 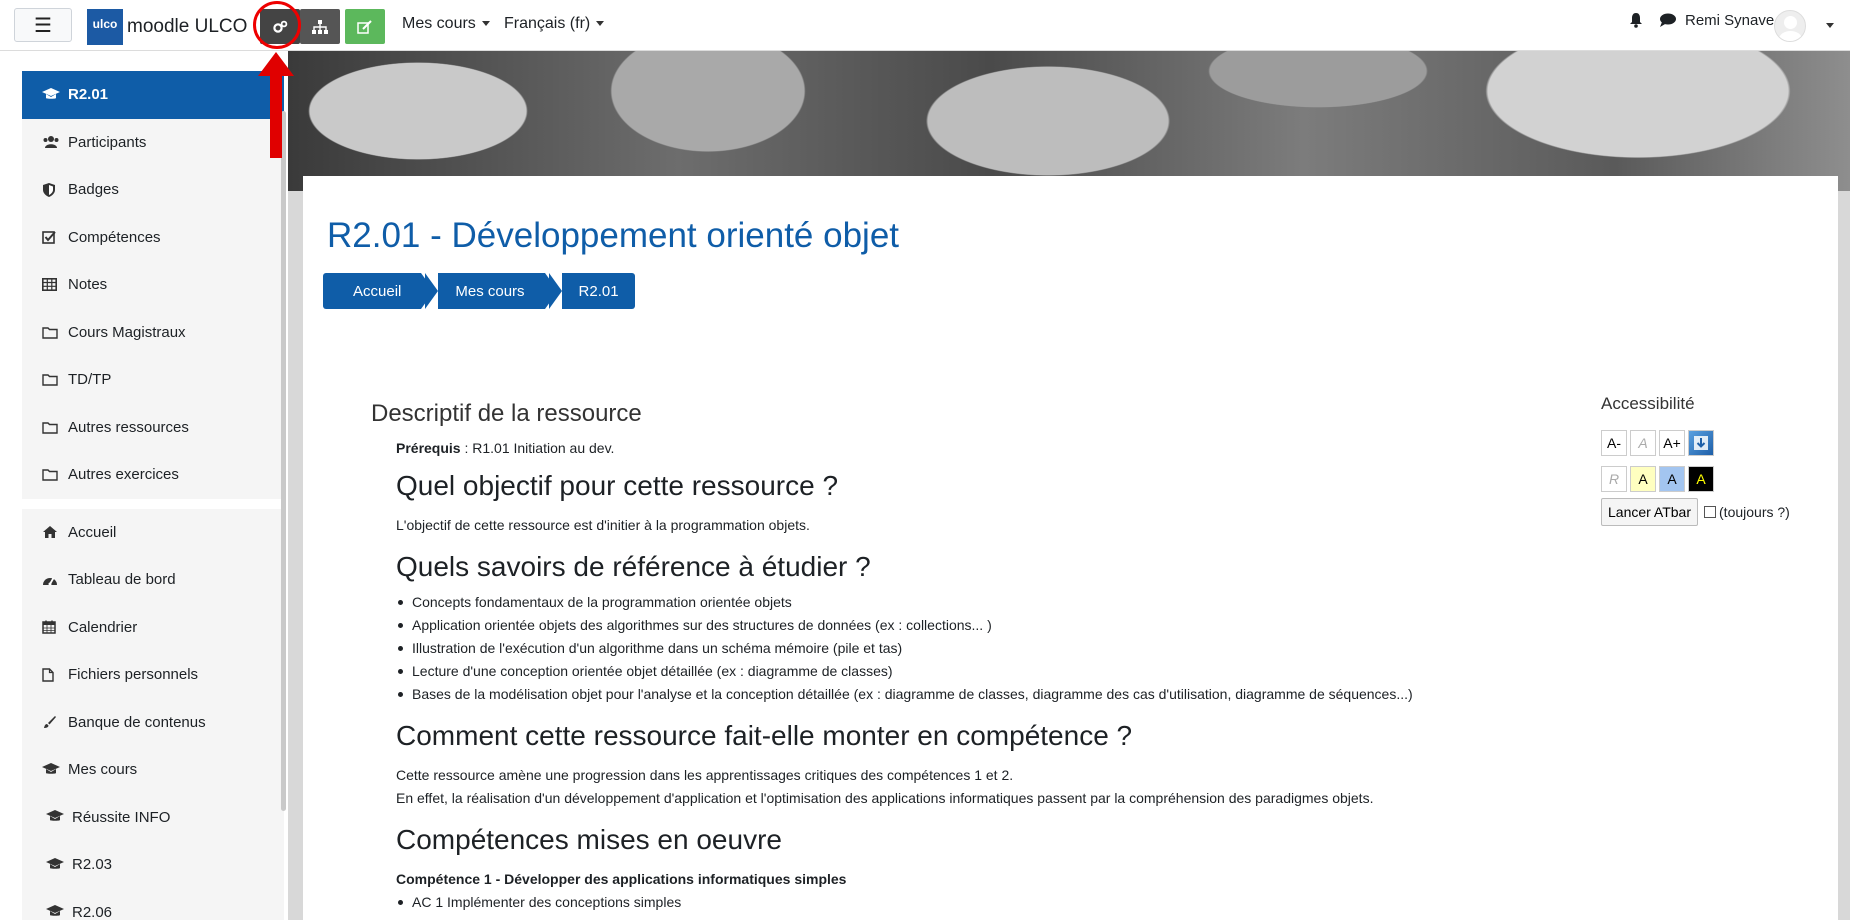 I want to click on sidebar-item-r206: R2.06, so click(x=153, y=904).